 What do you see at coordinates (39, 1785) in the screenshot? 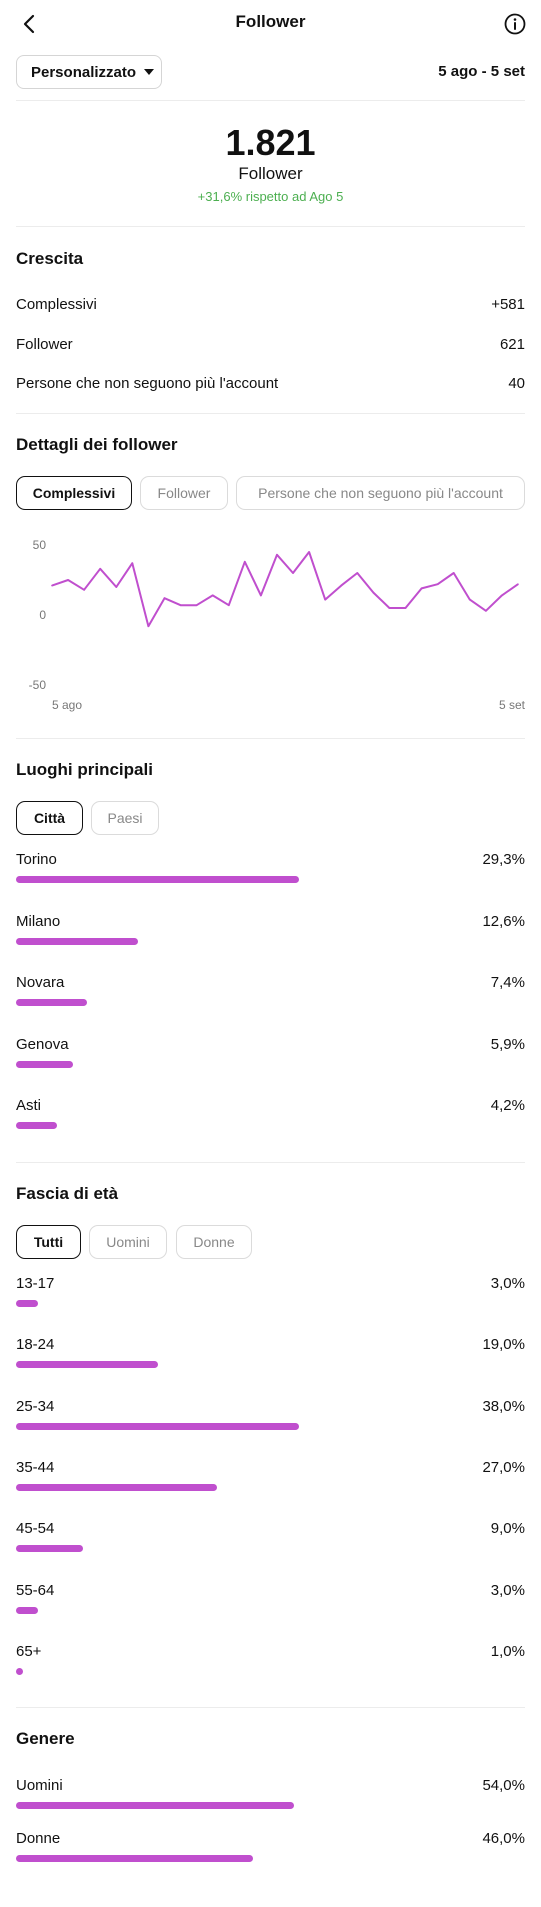
I see `gender-label: Uomini` at bounding box center [39, 1785].